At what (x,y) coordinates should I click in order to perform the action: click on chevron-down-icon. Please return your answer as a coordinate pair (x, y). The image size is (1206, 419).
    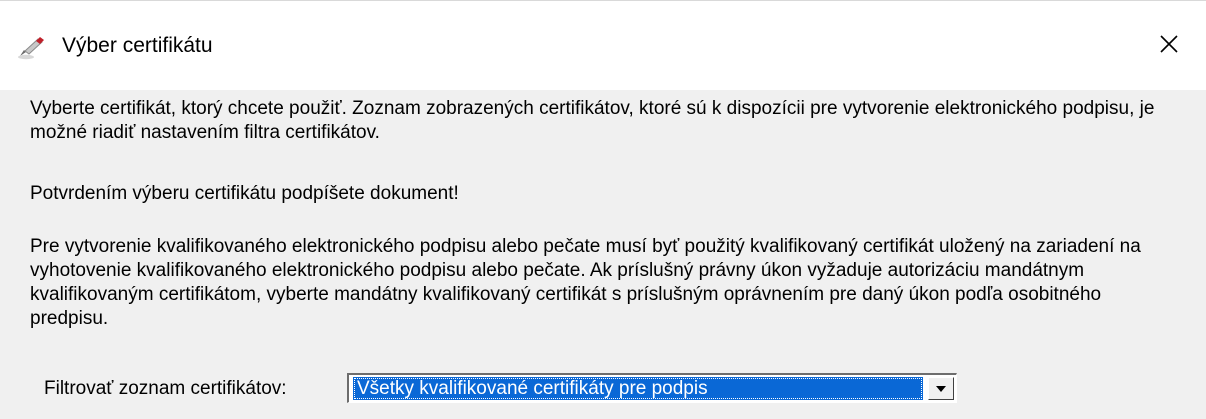
    Looking at the image, I should click on (941, 389).